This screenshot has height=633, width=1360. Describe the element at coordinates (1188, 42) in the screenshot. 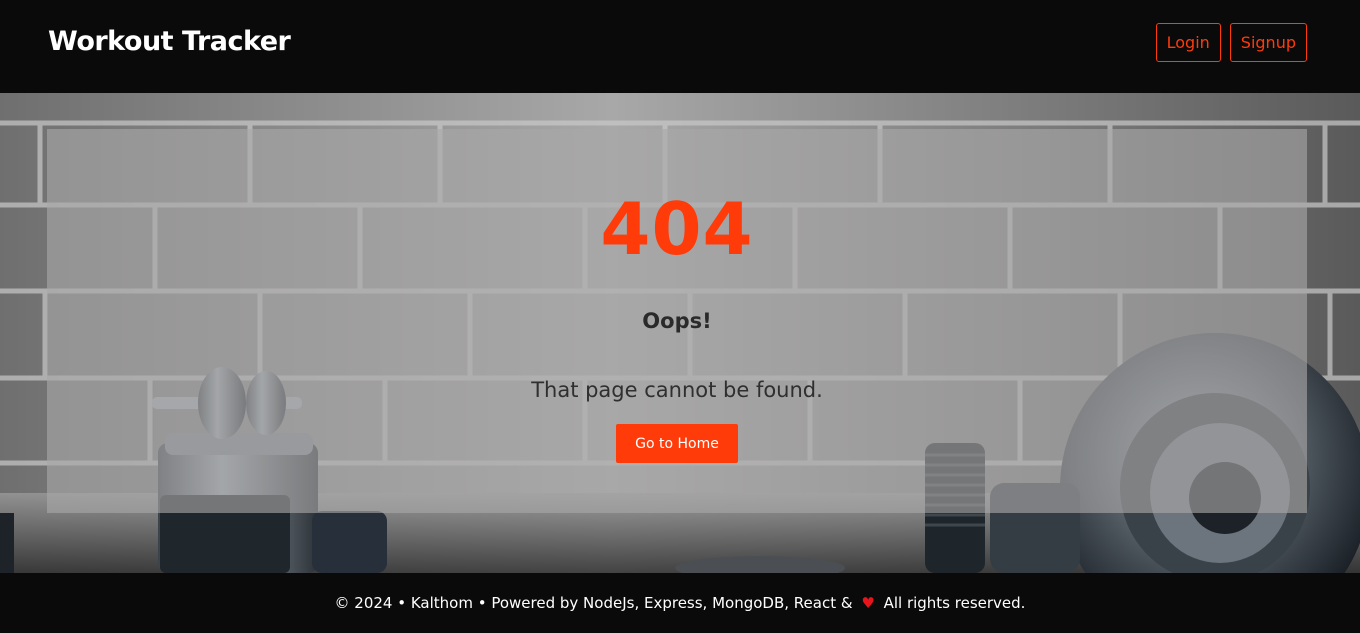

I see `login-button: Login` at that location.